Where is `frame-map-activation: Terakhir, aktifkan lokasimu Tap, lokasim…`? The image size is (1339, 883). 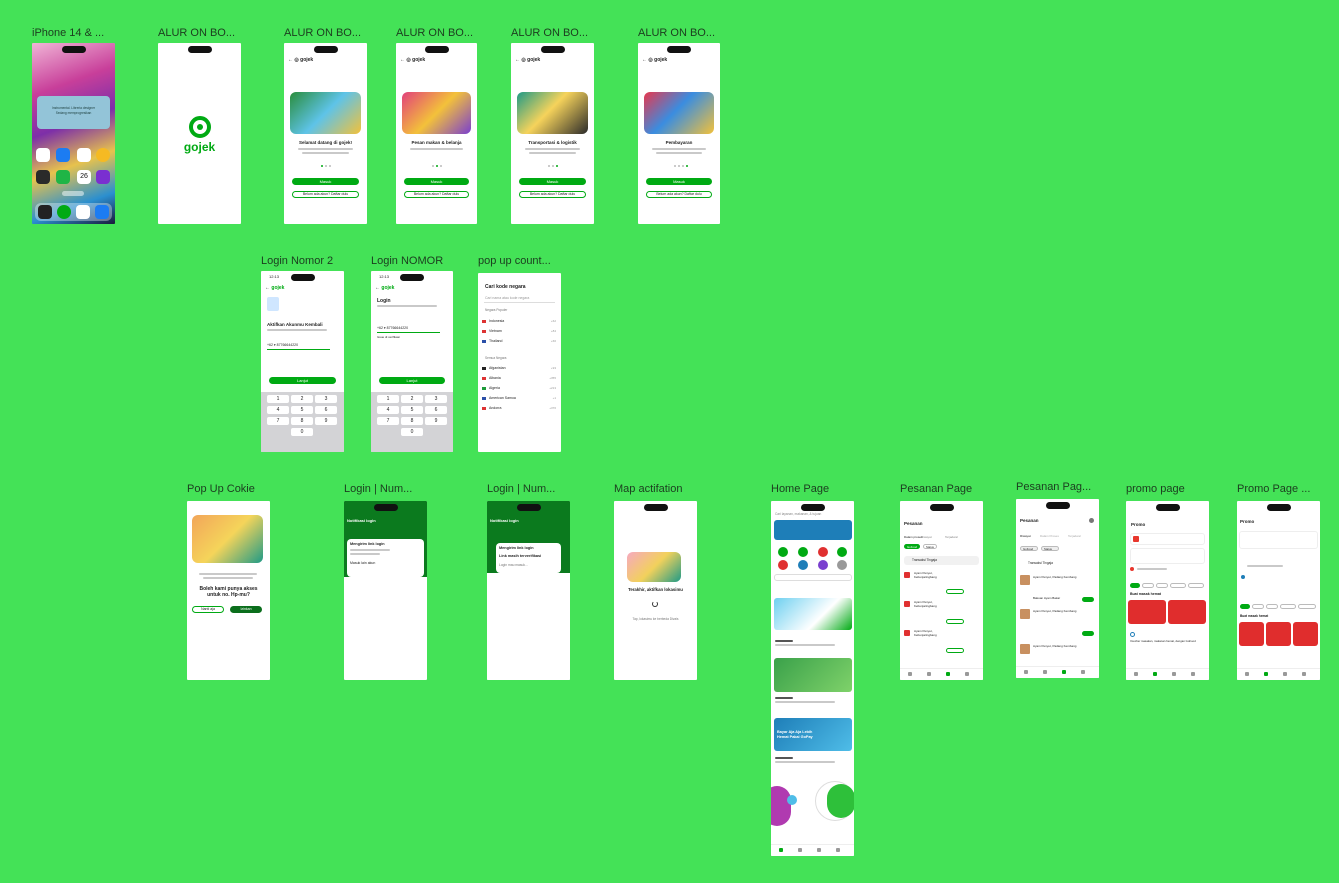
frame-map-activation: Terakhir, aktifkan lokasimu Tap, lokasim… is located at coordinates (655, 590).